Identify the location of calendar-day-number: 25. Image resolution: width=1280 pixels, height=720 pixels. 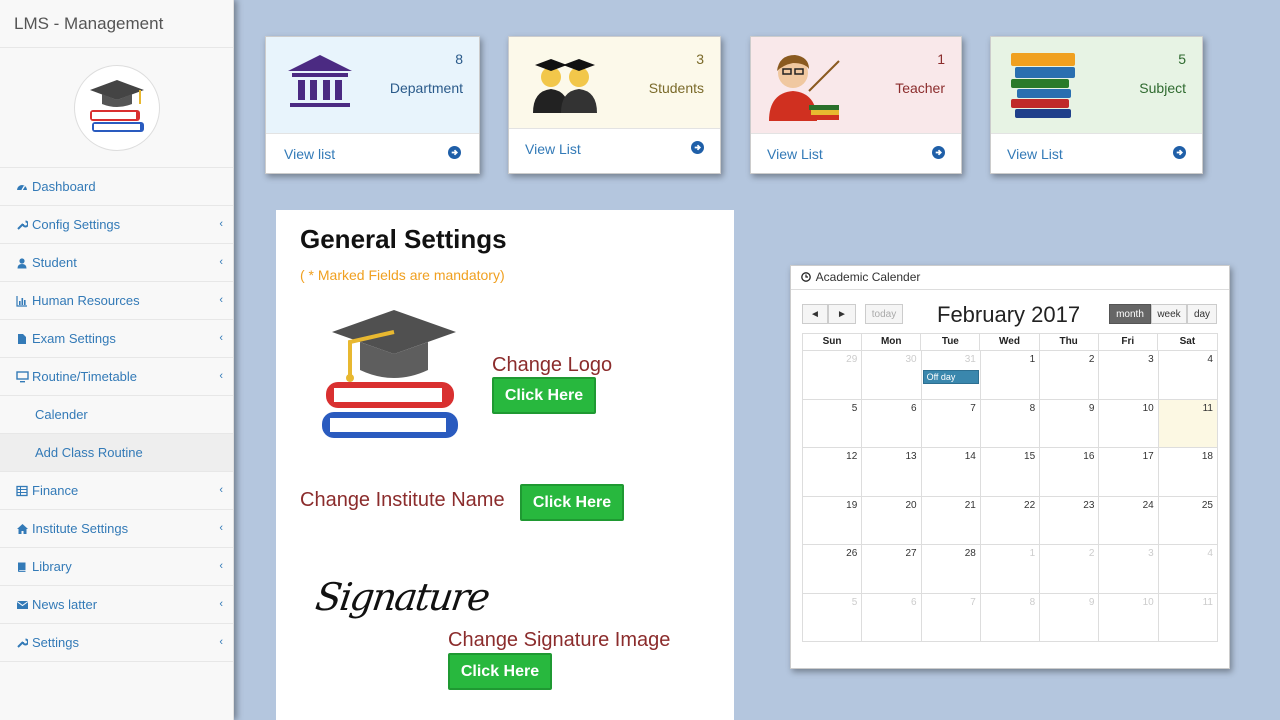
(1207, 505).